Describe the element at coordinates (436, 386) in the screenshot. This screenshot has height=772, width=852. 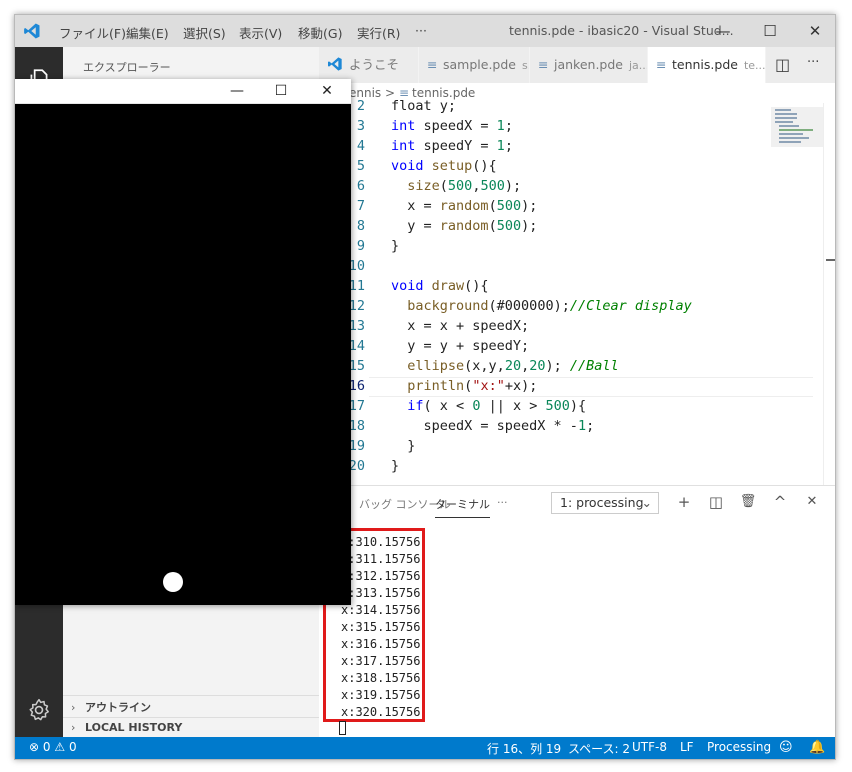
I see `code-token: println` at that location.